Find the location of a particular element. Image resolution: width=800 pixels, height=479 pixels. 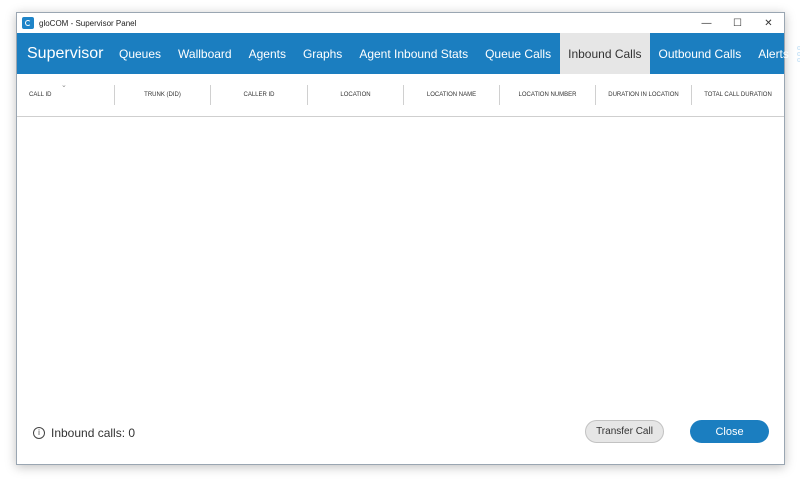

column-header-duration-in-location: DURATION IN LOCATION is located at coordinates (643, 95).